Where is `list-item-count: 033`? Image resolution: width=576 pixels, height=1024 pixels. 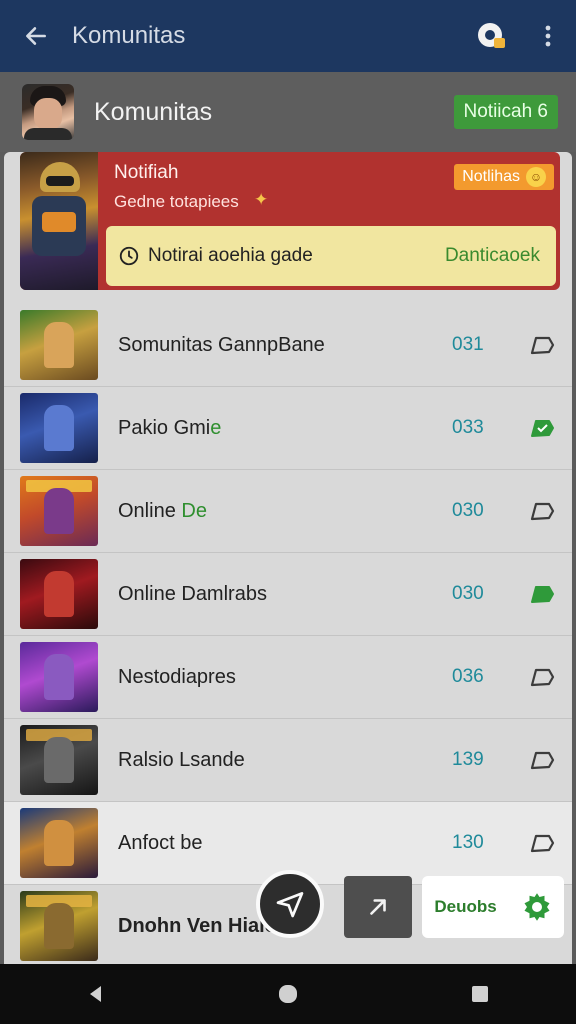
list-item-count: 033 is located at coordinates (468, 427).